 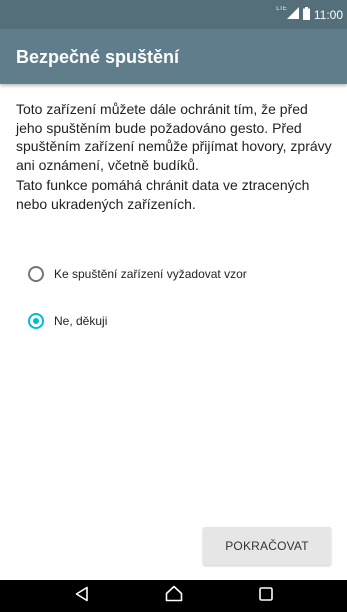 I want to click on option-no-thanks: Ne, děkuji, so click(x=67, y=321).